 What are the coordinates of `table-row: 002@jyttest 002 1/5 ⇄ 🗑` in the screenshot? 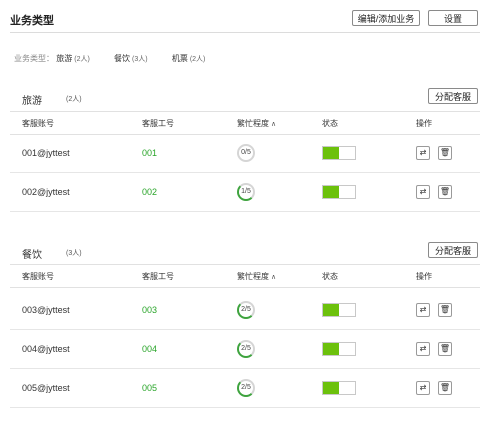 It's located at (245, 192).